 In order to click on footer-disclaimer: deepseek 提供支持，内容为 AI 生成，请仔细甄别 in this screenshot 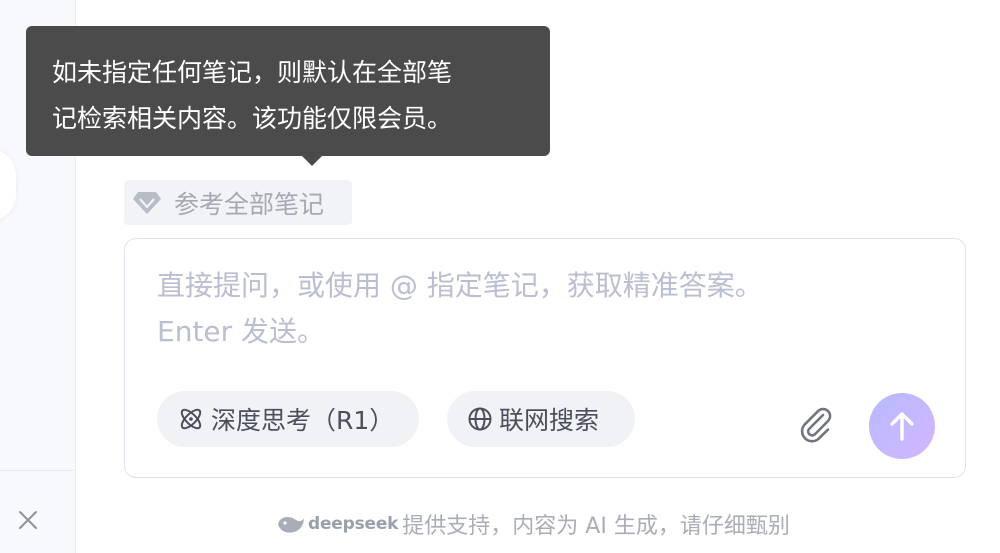, I will do `click(533, 524)`.